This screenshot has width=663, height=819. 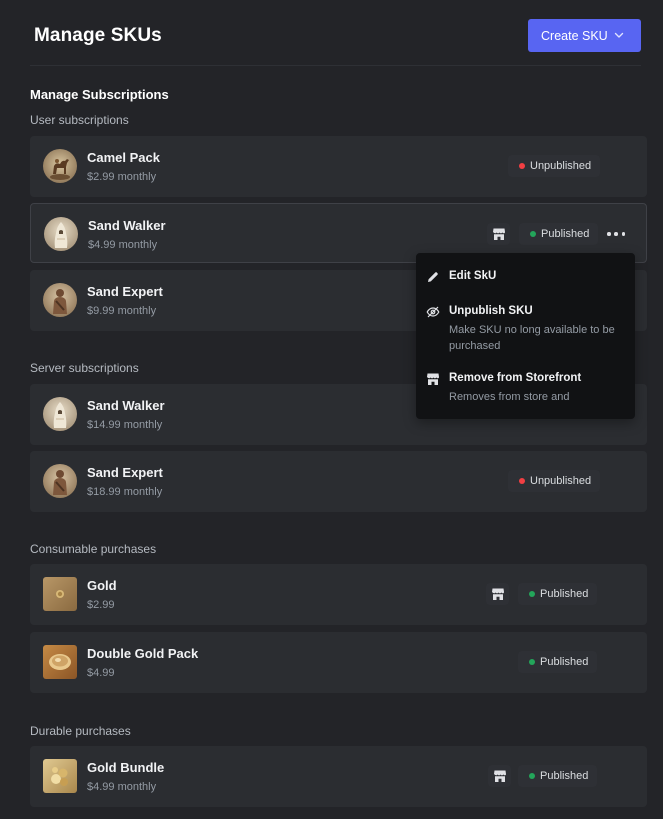 I want to click on page-title: Manage SKUs, so click(x=98, y=35).